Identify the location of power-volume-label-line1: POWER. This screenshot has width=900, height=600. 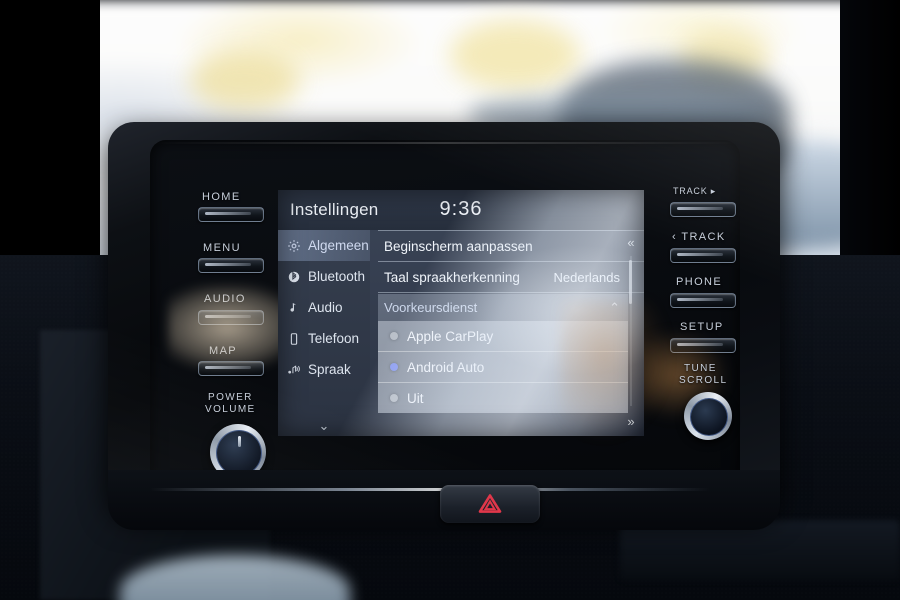
(230, 397).